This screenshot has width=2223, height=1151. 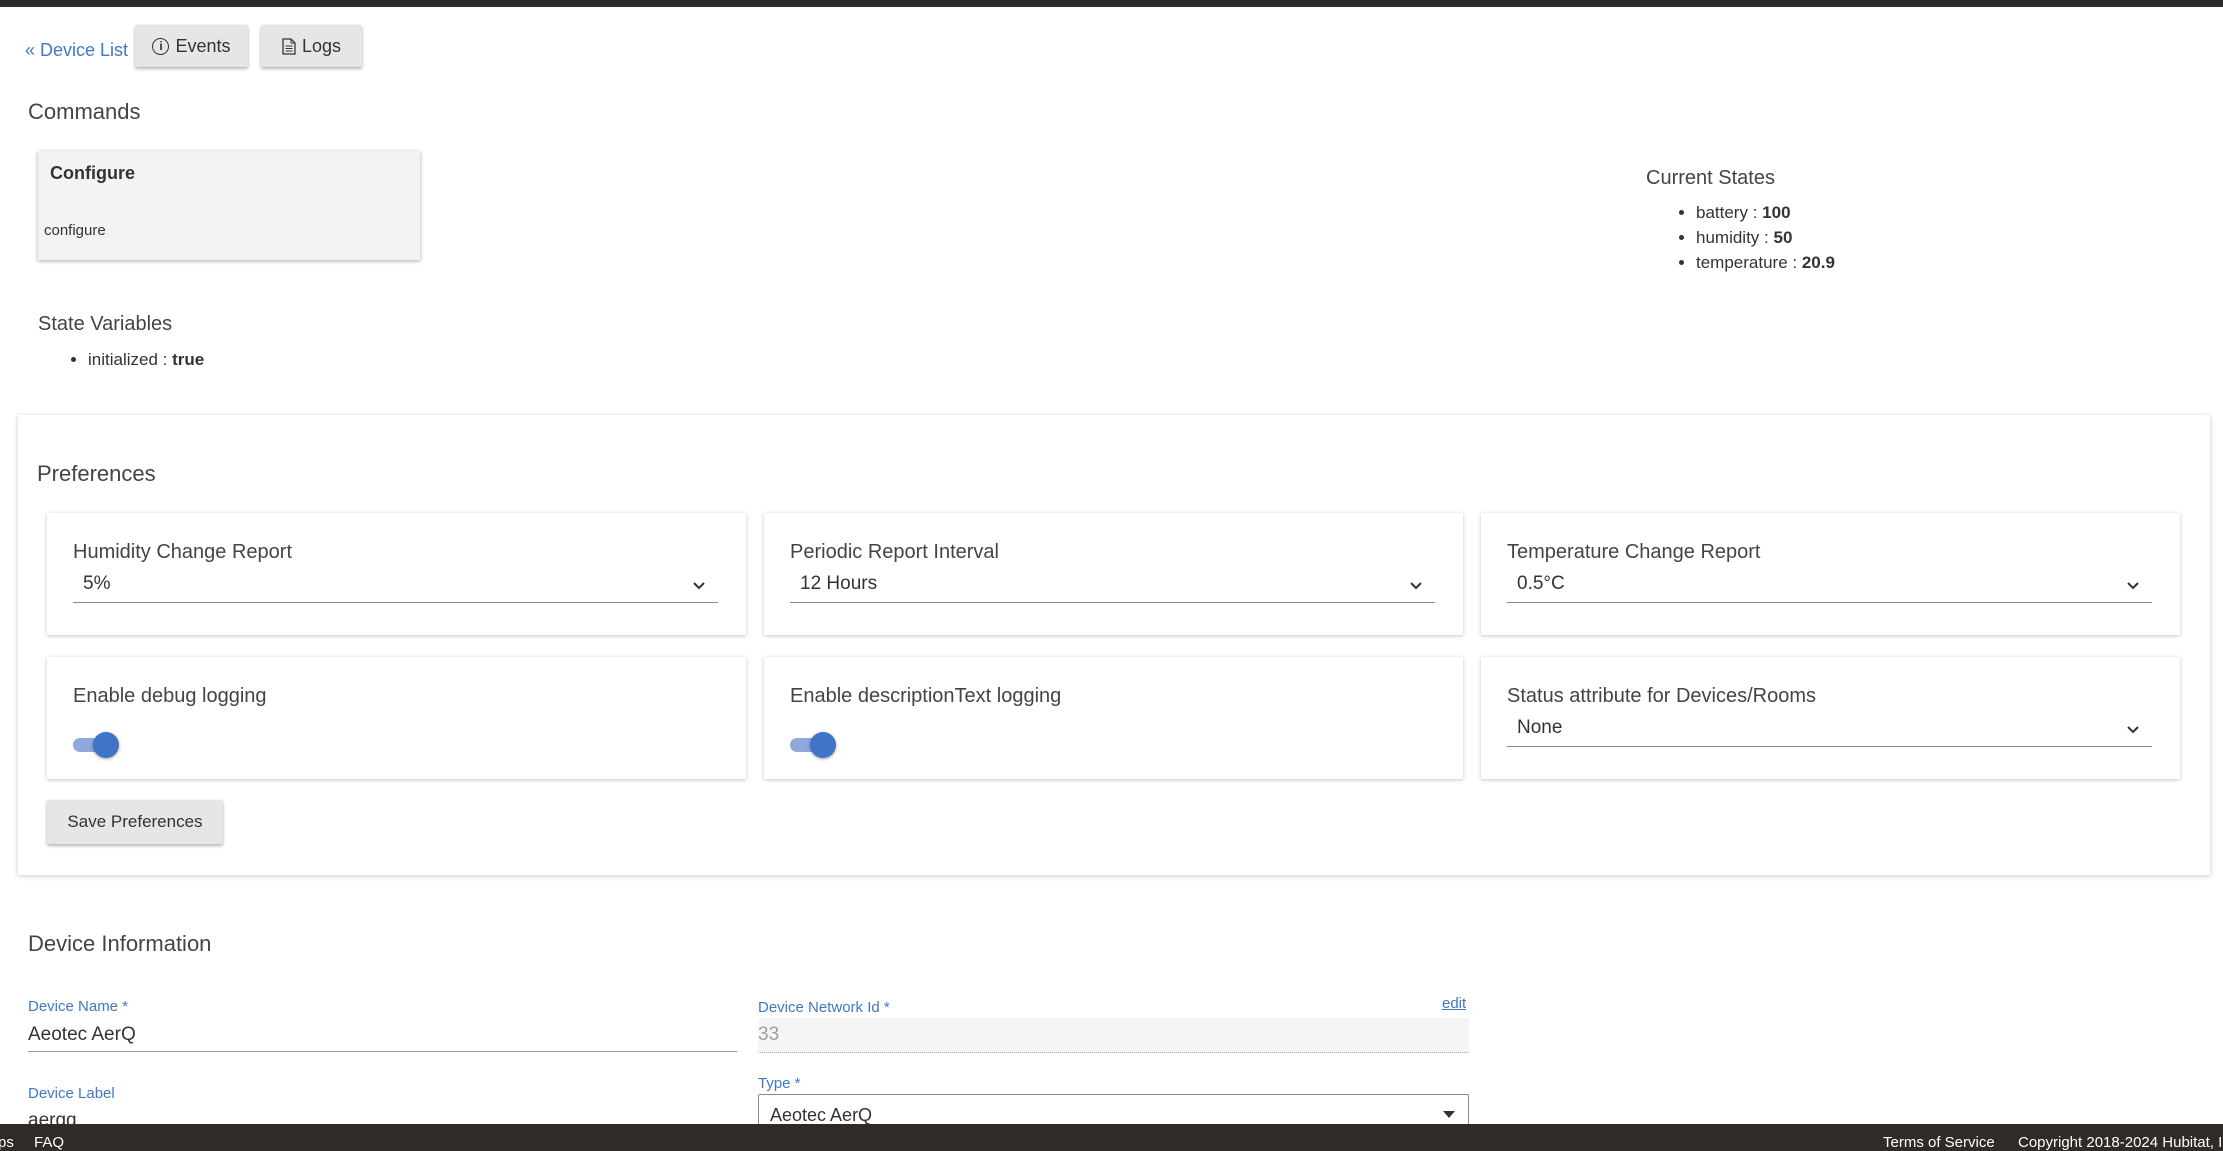 What do you see at coordinates (75, 230) in the screenshot?
I see `command-name: configure` at bounding box center [75, 230].